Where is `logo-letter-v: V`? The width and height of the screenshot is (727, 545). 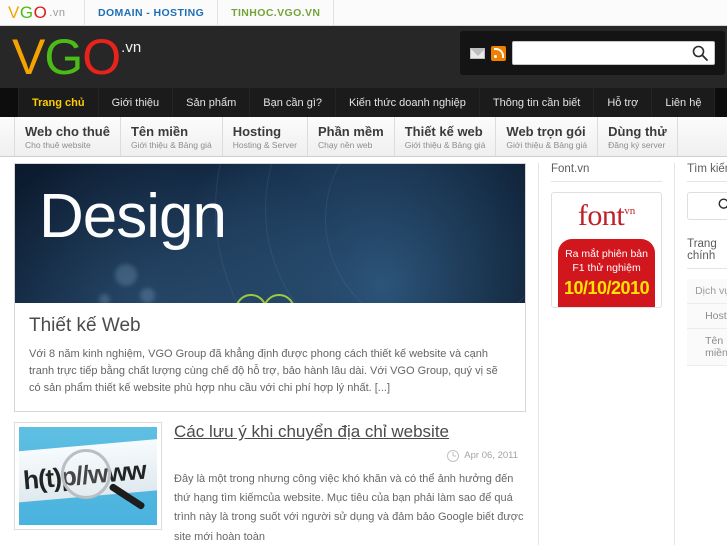 logo-letter-v: V is located at coordinates (28, 56).